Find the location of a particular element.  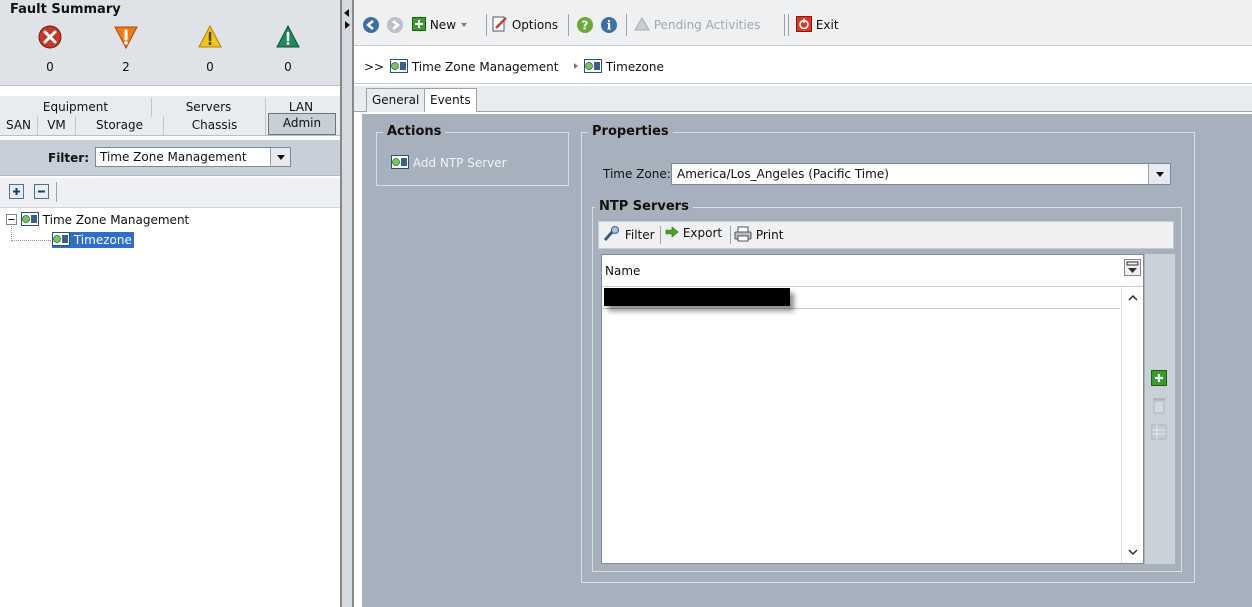

timezone-value: America/Los_Angeles (Pacific Time) is located at coordinates (783, 174).